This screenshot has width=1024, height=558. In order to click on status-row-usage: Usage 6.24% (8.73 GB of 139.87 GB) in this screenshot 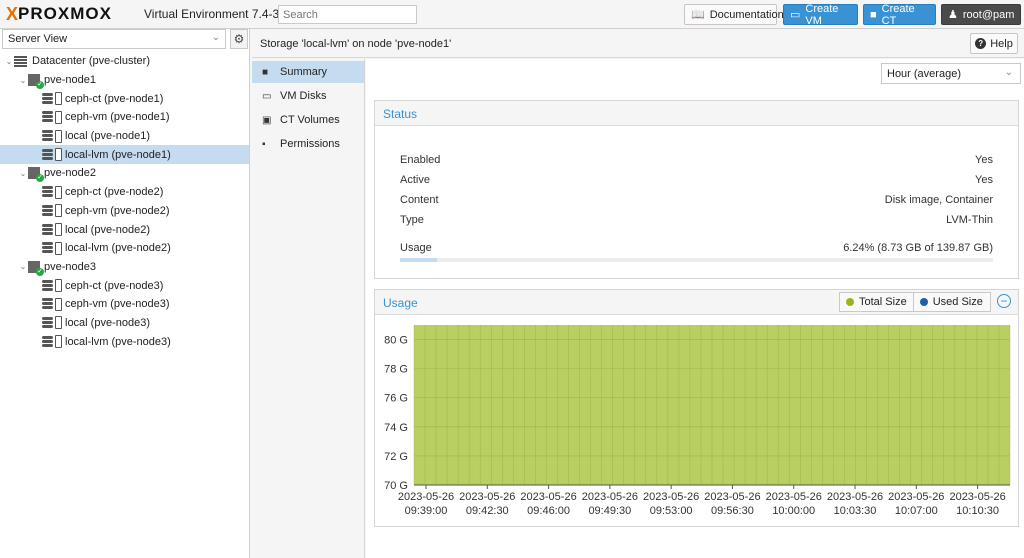, I will do `click(696, 248)`.